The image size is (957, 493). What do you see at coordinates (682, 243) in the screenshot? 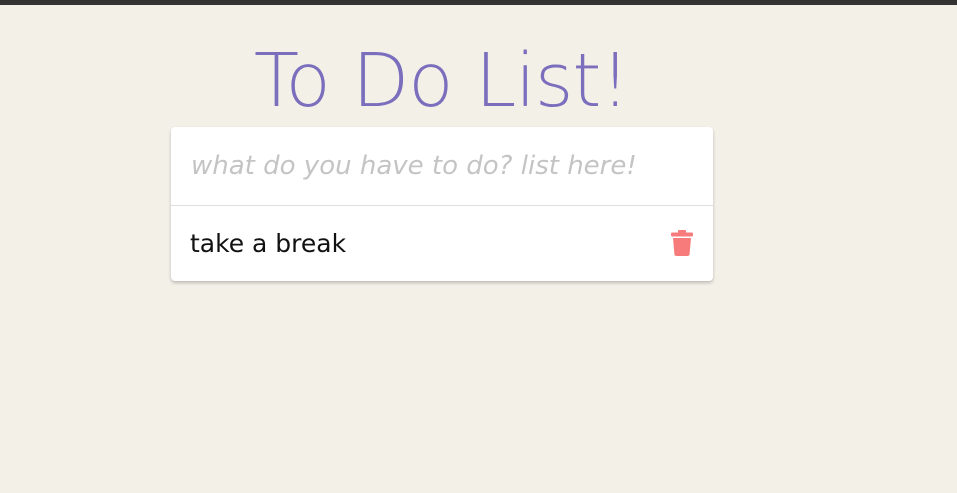
I see `trash-icon` at bounding box center [682, 243].